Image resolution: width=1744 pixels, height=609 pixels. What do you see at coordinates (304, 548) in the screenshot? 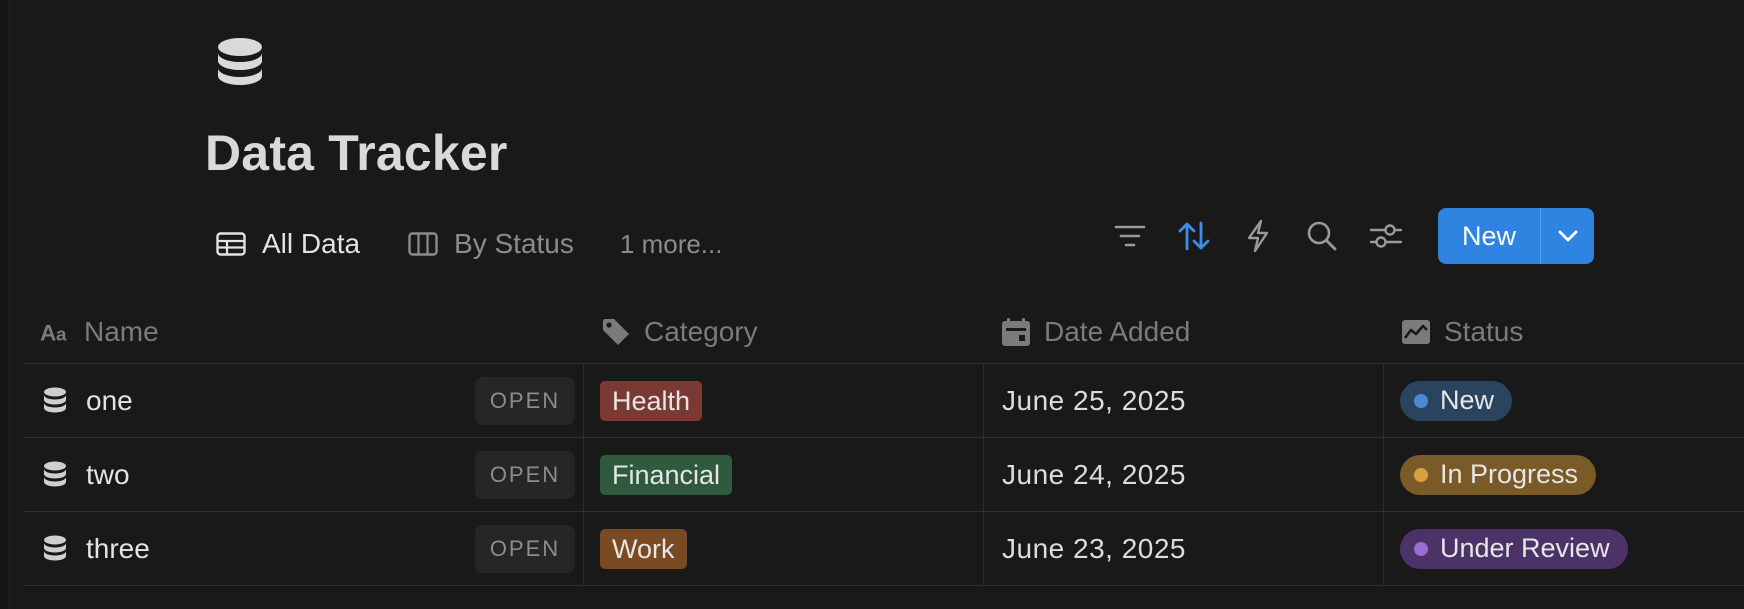
I see `name-cell: three OPEN` at bounding box center [304, 548].